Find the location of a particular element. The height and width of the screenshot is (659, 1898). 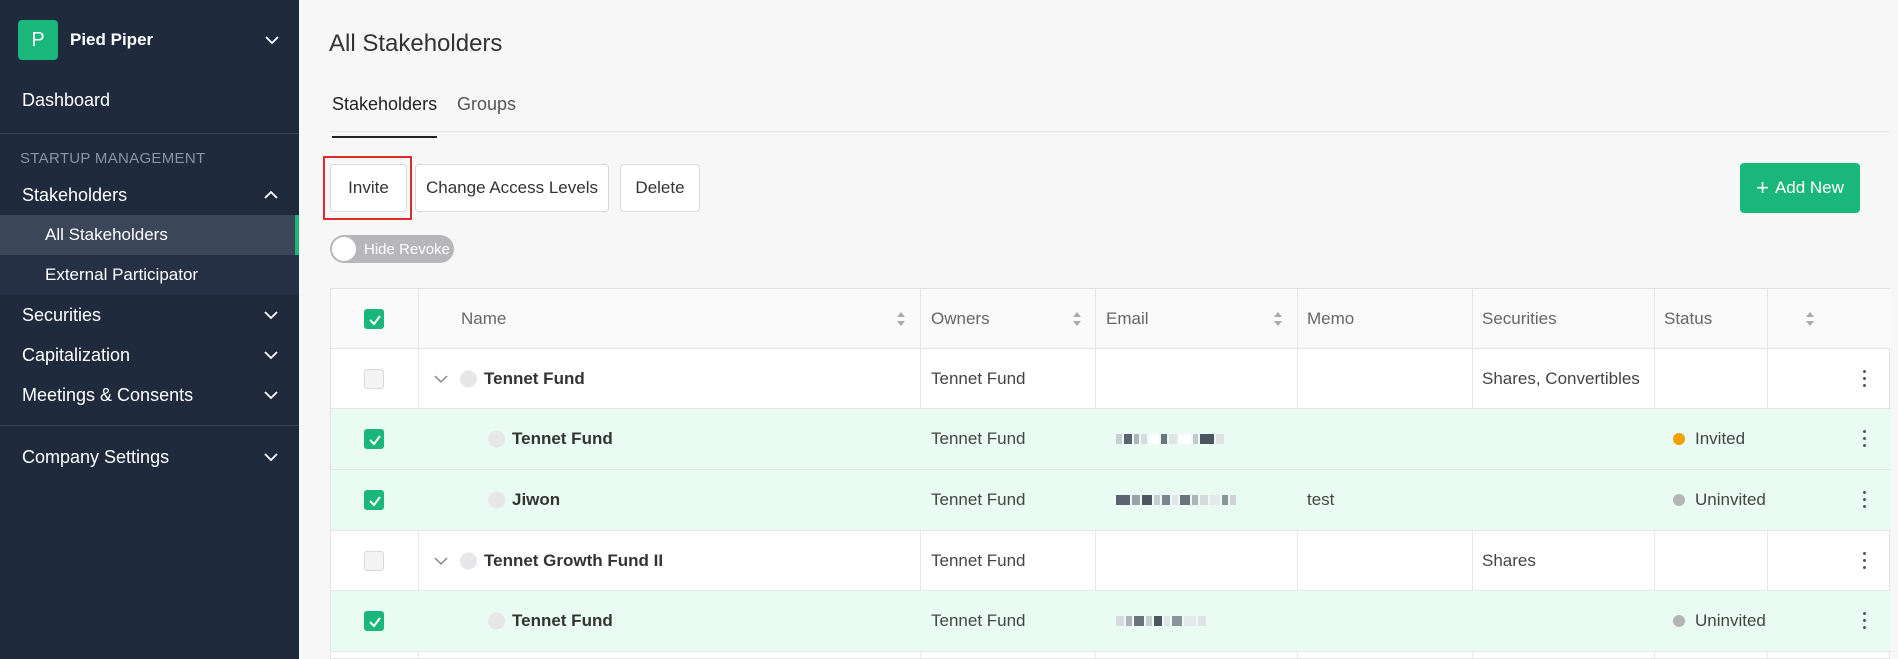

header-name: Name is located at coordinates (483, 319).